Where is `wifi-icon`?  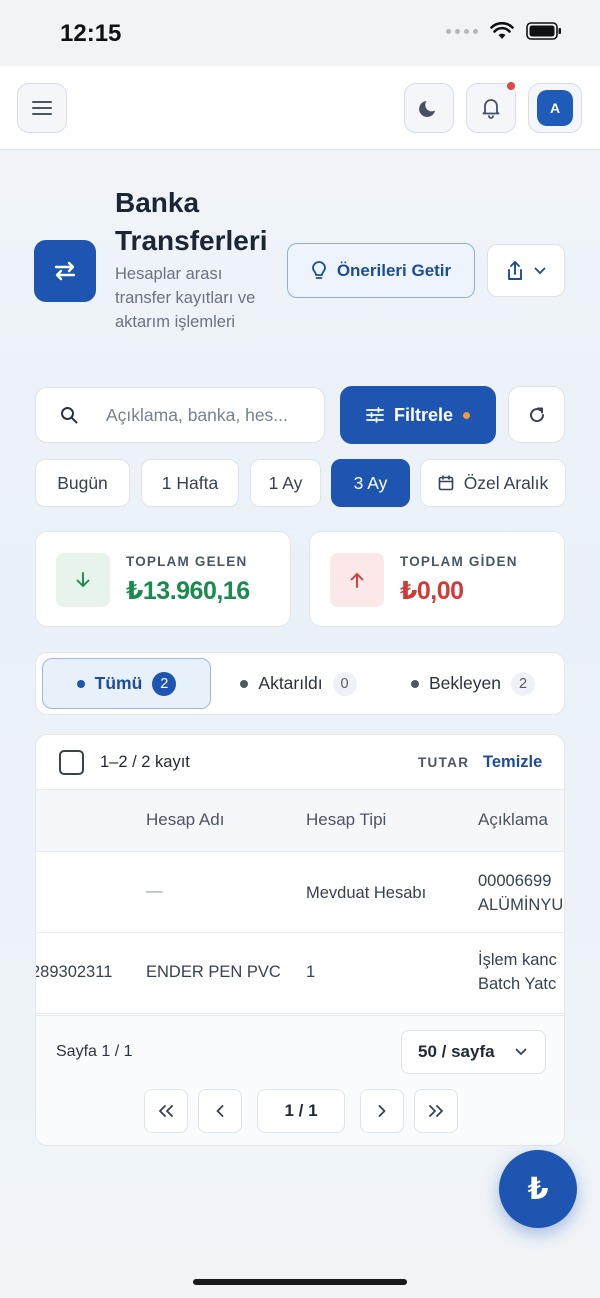 wifi-icon is located at coordinates (502, 30).